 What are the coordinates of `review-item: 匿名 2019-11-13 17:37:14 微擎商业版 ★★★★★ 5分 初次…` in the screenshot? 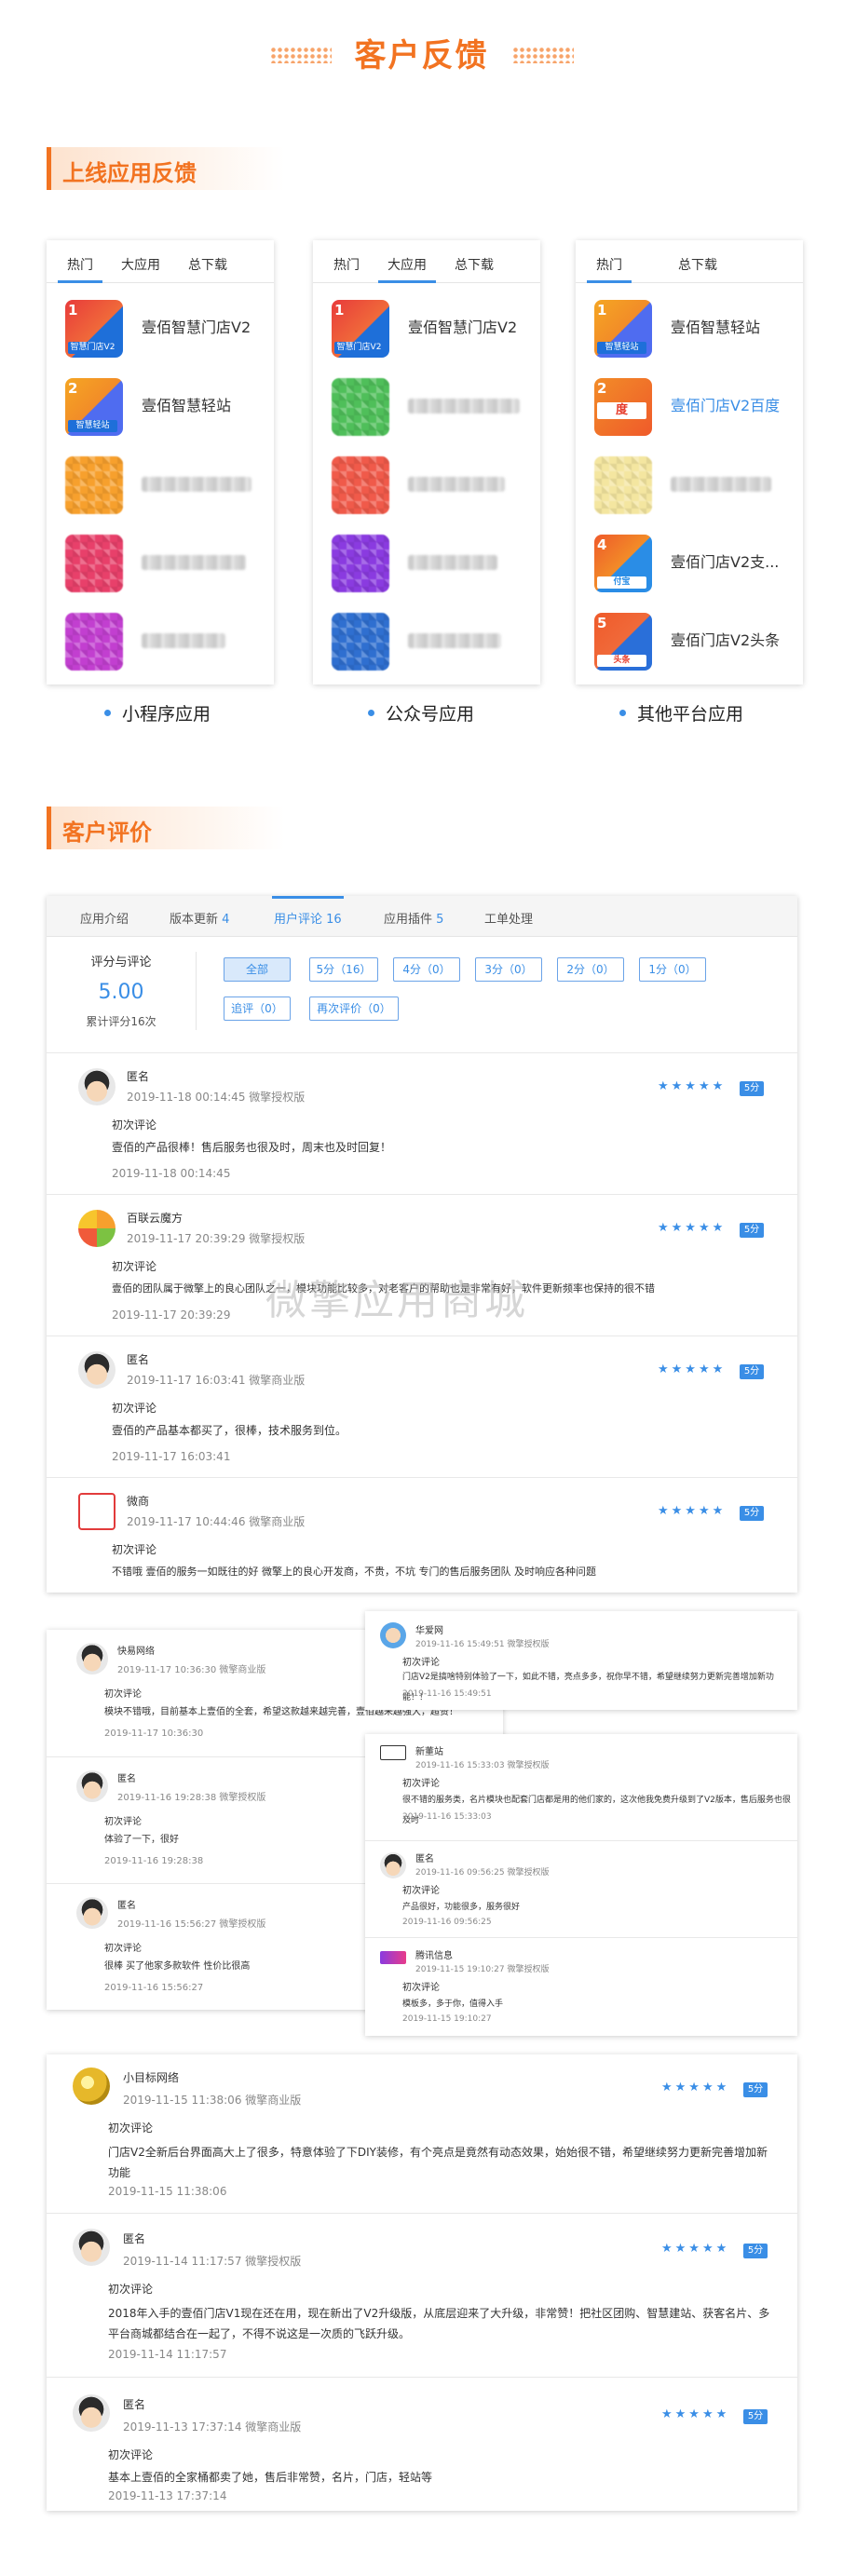 It's located at (422, 2444).